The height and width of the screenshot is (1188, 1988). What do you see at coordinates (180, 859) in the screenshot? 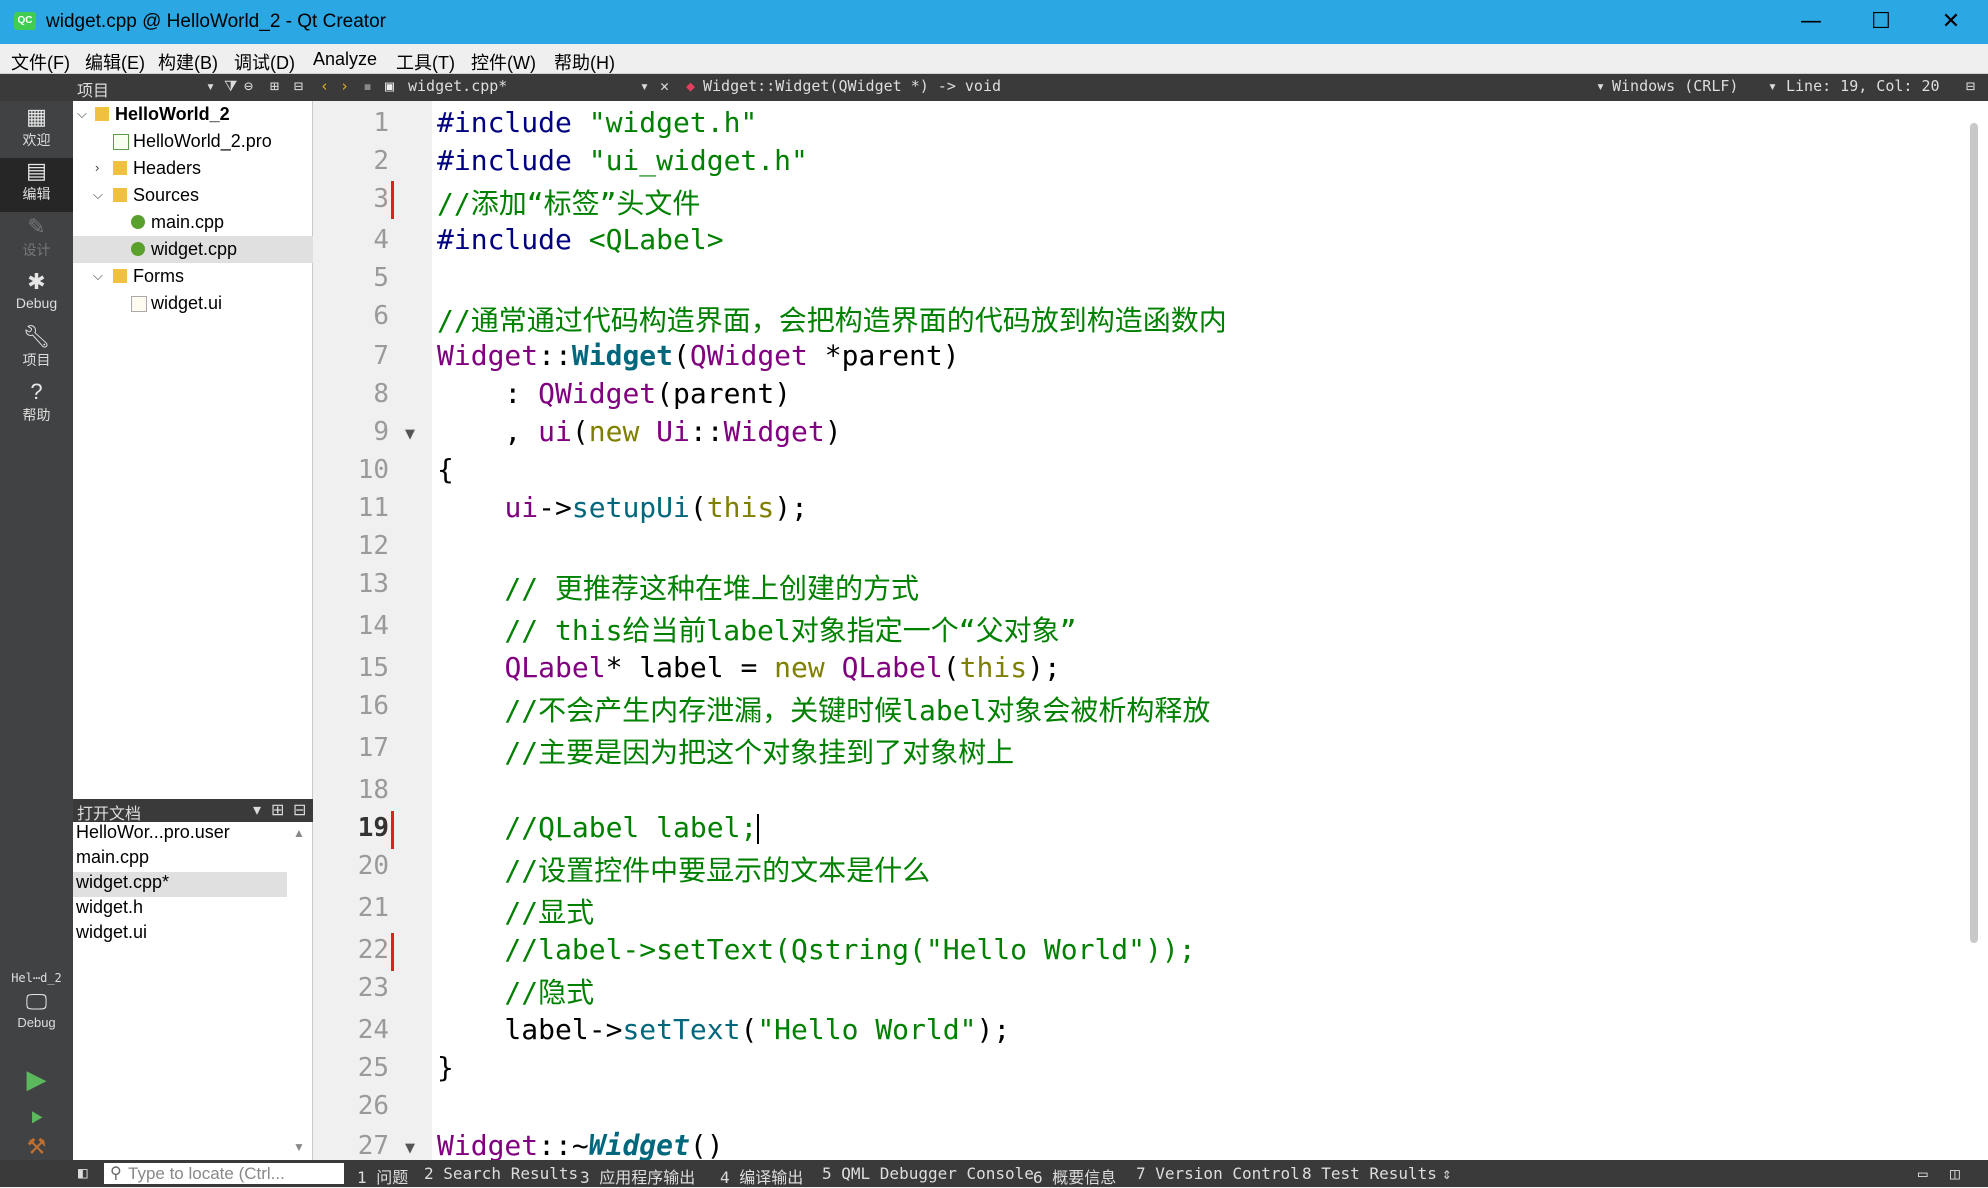
I see `open-doc-item: main.cpp` at bounding box center [180, 859].